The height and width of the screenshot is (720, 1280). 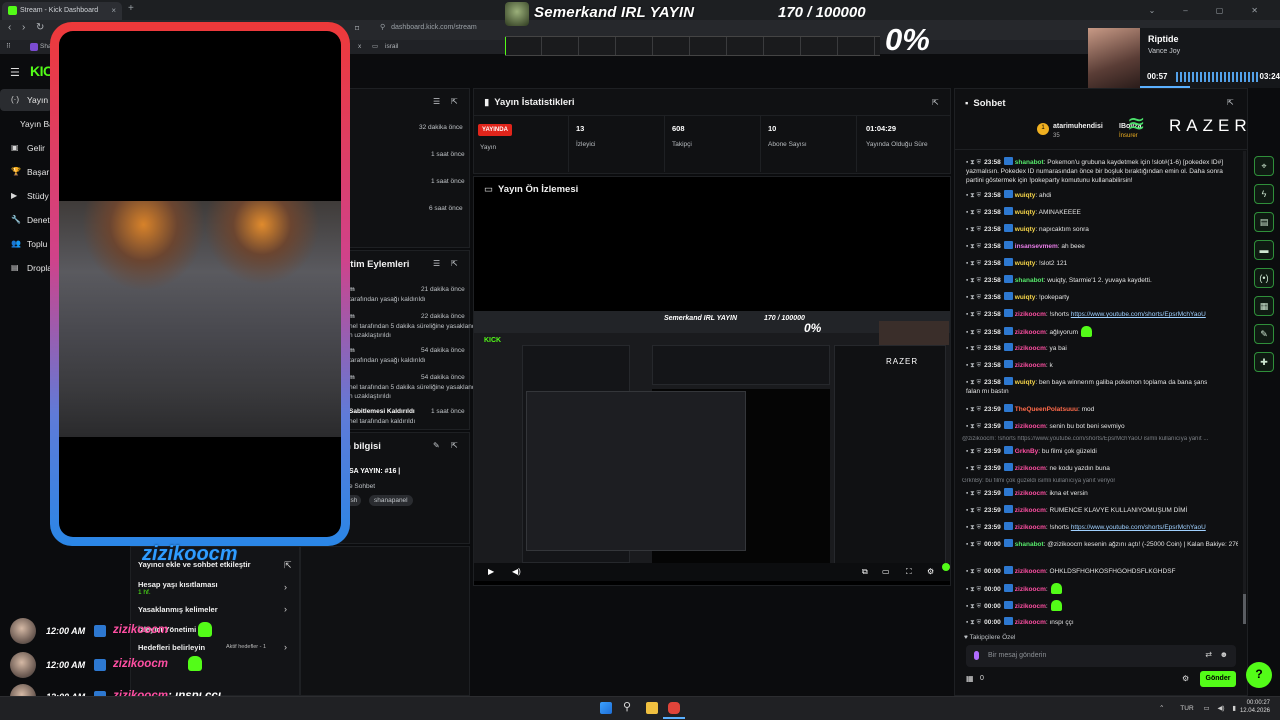 I want to click on settings-gear-icon: ⚙, so click(x=930, y=571).